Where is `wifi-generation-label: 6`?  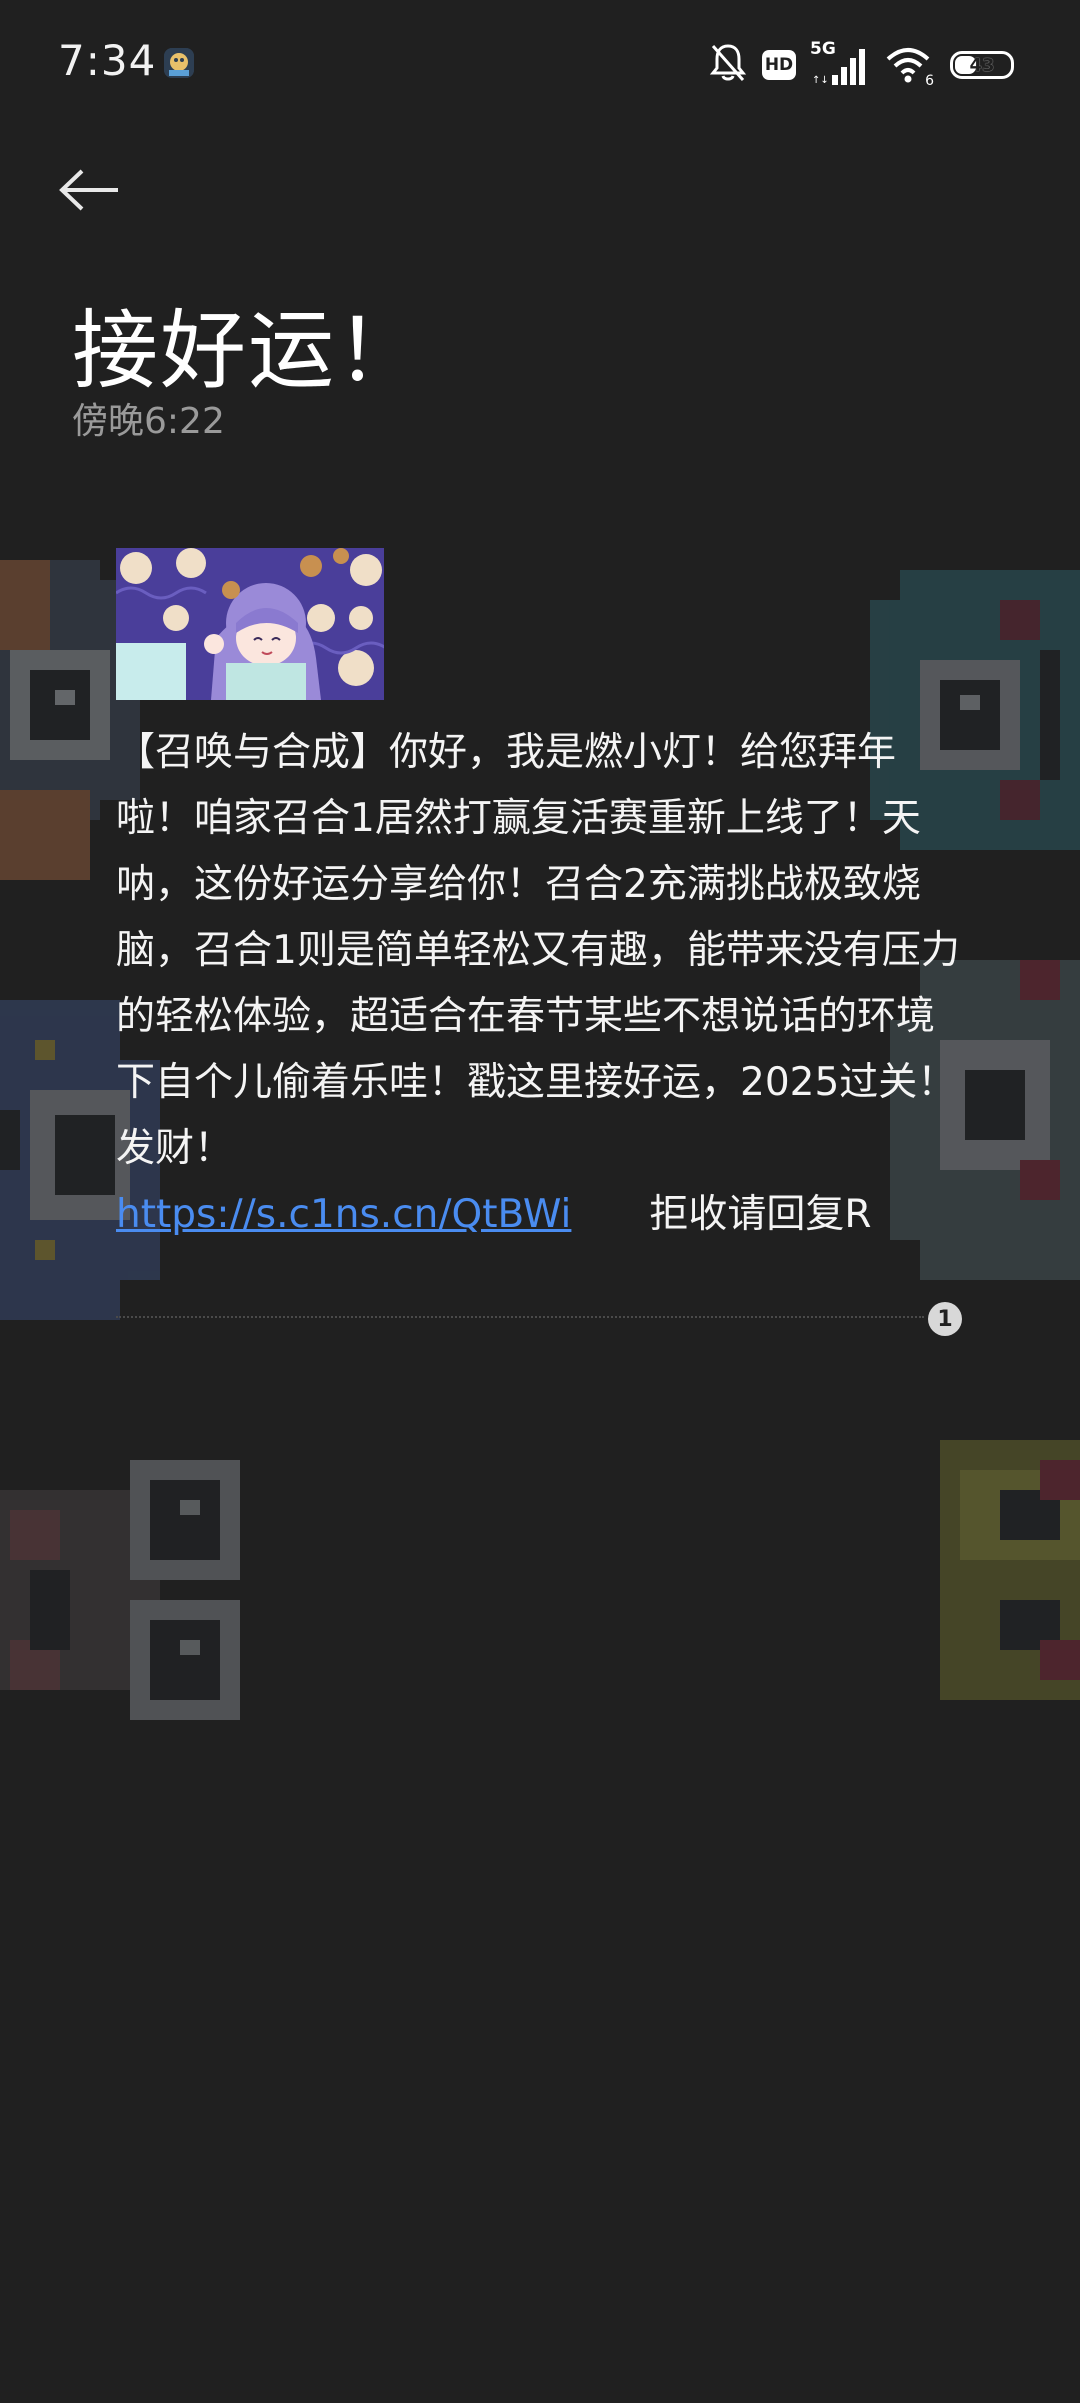 wifi-generation-label: 6 is located at coordinates (929, 81).